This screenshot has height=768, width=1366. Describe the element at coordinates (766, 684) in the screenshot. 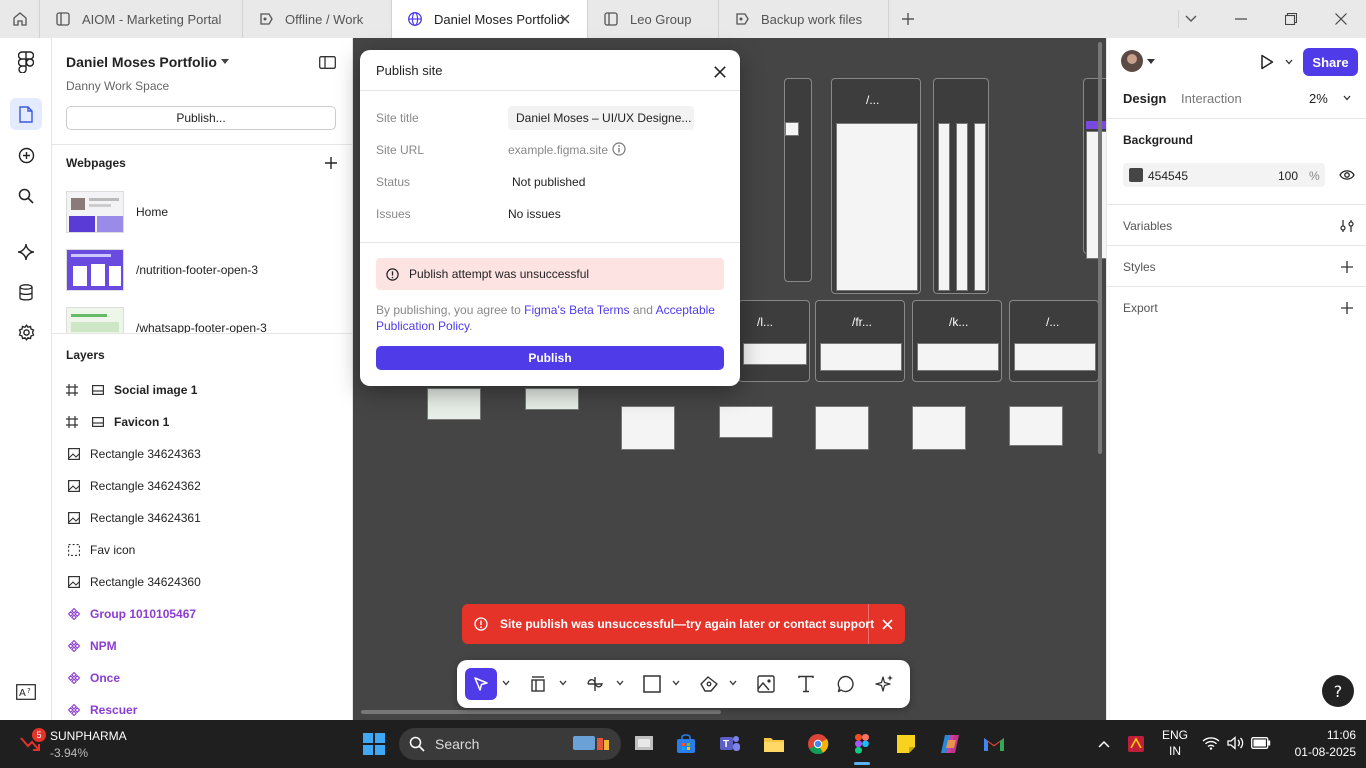

I see `image-tool-icon` at that location.